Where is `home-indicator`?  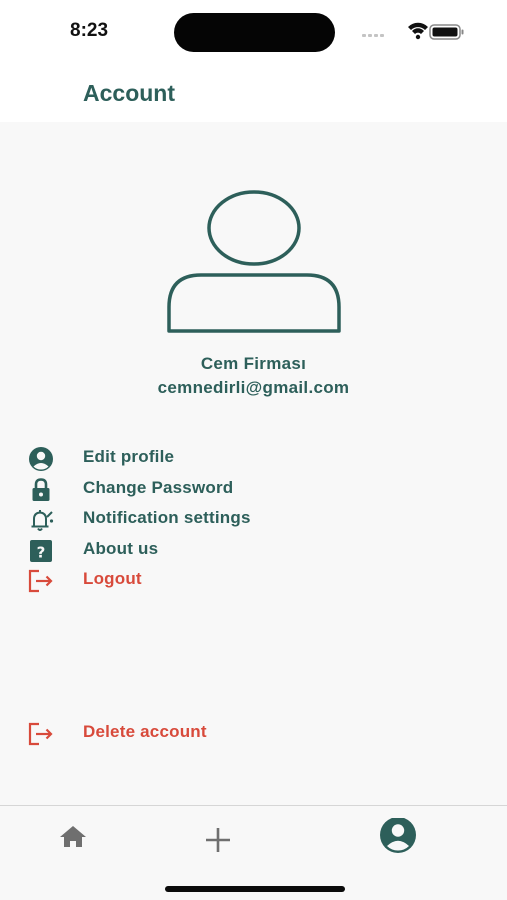 home-indicator is located at coordinates (255, 889).